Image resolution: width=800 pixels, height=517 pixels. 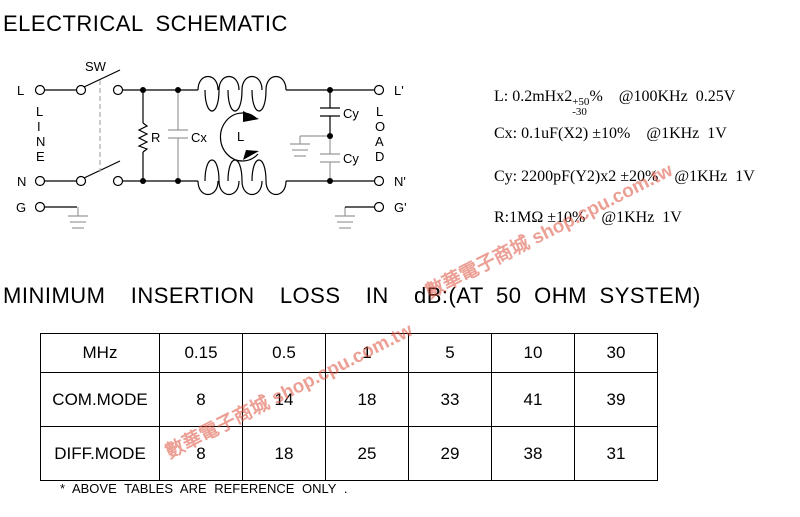 I want to click on label-r: R, so click(x=155, y=137).